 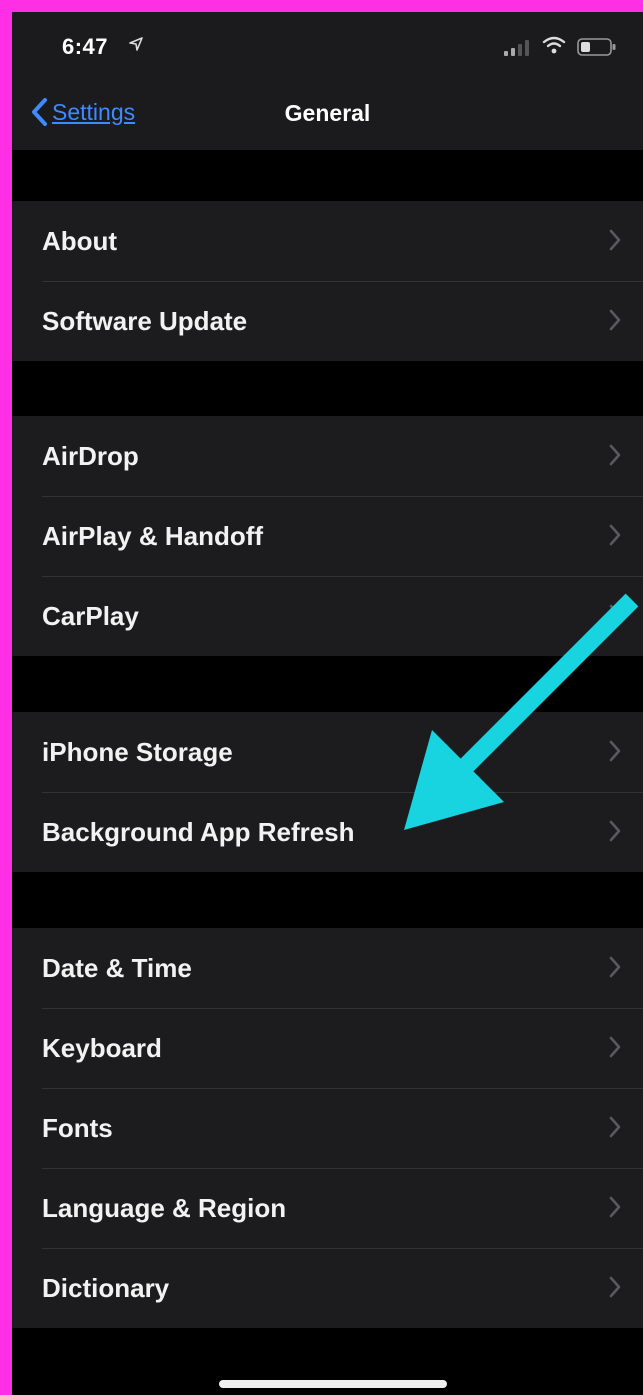 I want to click on location-arrow-icon, so click(x=136, y=44).